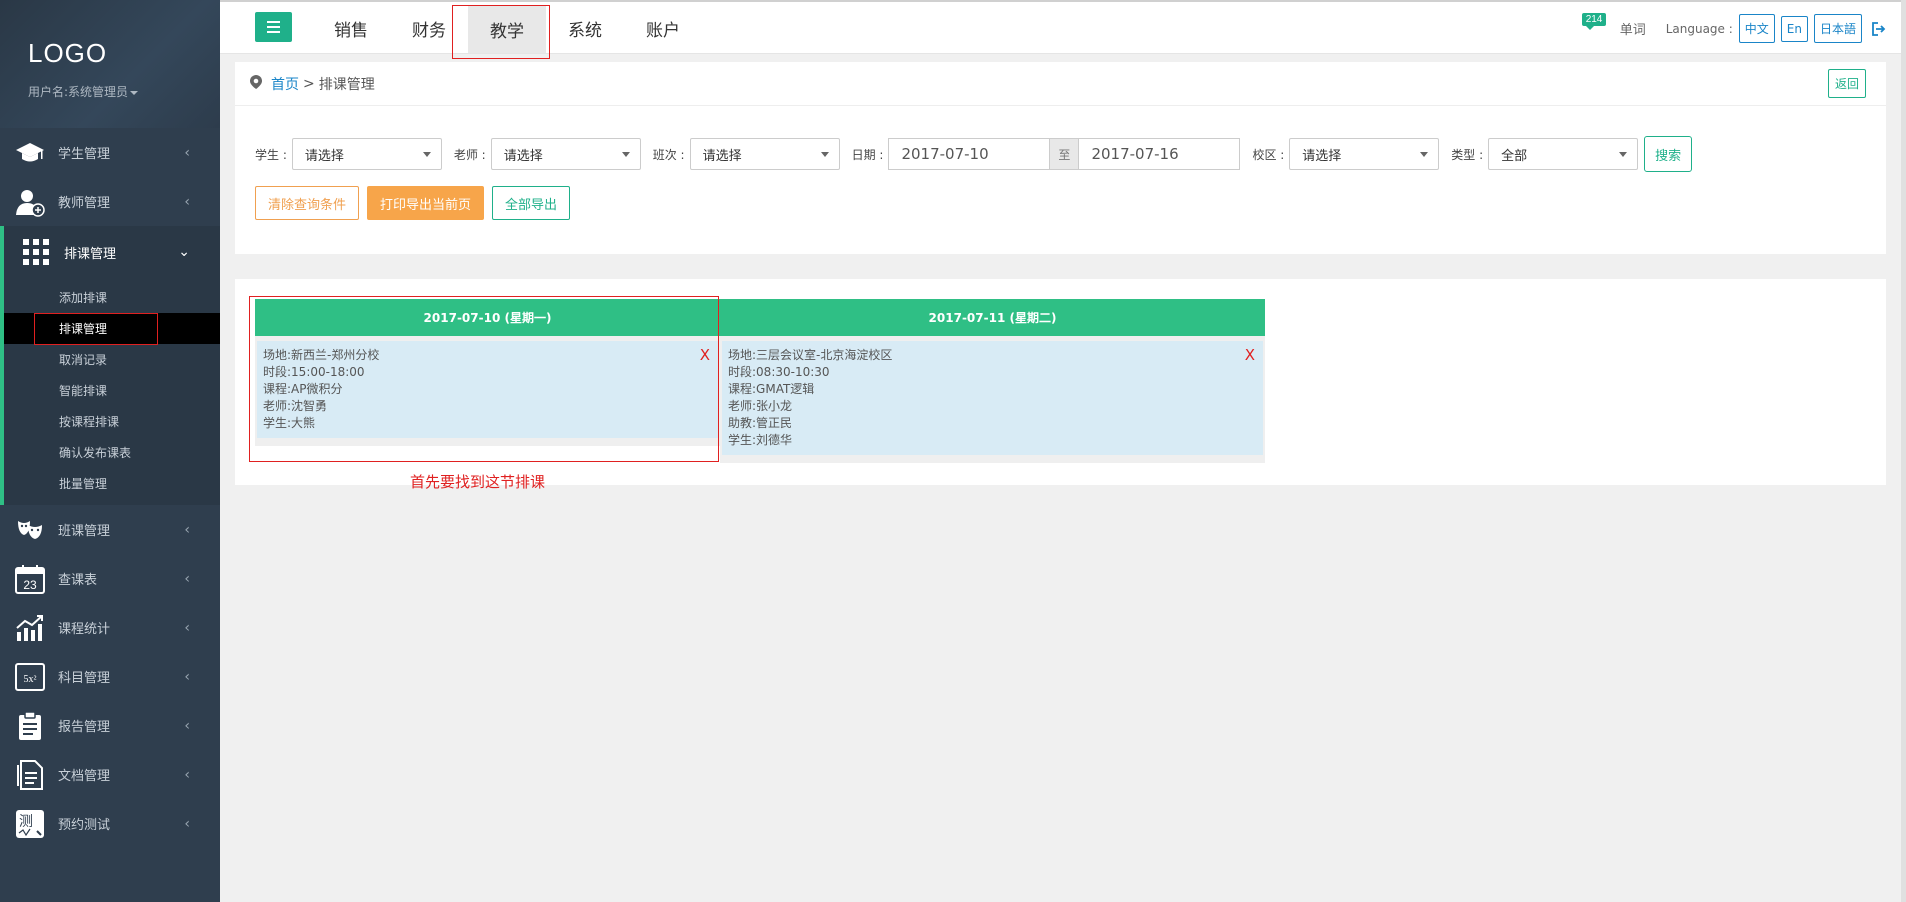 This screenshot has height=902, width=1906. I want to click on back-button: 返回, so click(1846, 83).